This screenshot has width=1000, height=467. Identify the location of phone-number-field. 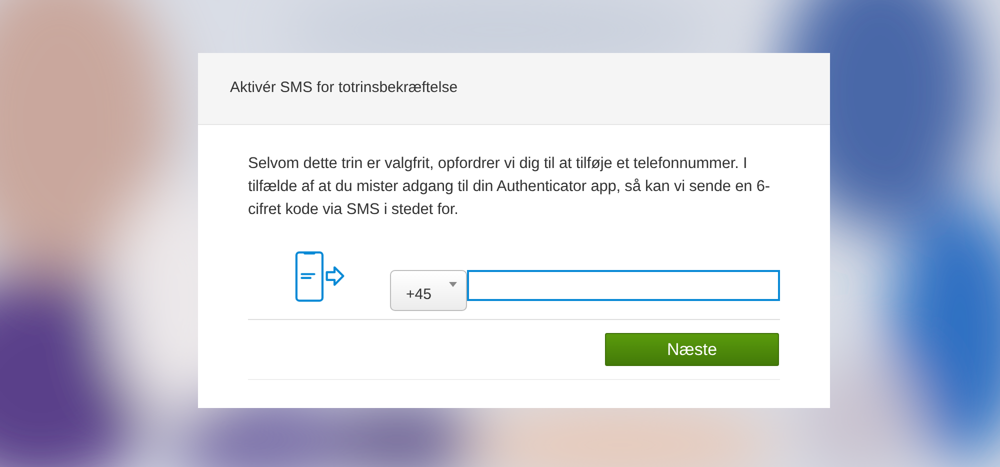
(623, 285).